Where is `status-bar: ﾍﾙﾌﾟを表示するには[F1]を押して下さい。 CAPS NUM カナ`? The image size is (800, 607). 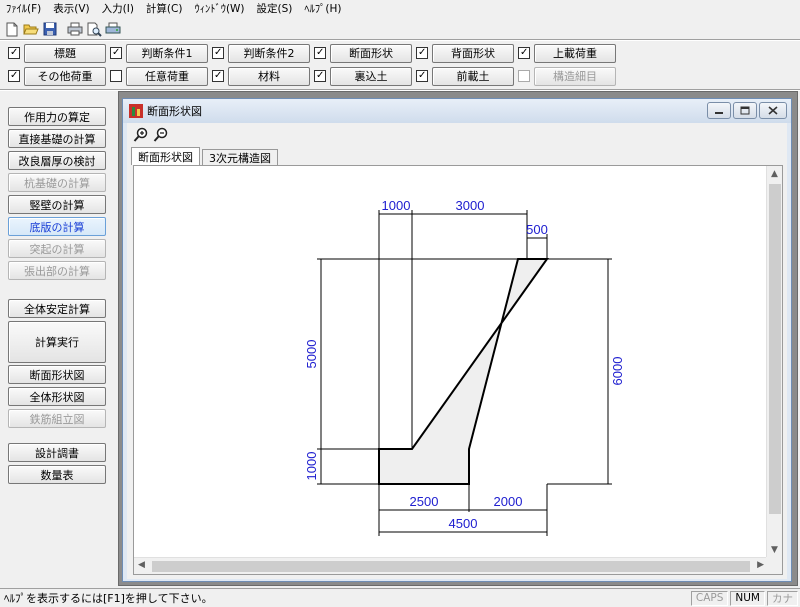
status-bar: ﾍﾙﾌﾟを表示するには[F1]を押して下さい。 CAPS NUM カナ is located at coordinates (400, 597).